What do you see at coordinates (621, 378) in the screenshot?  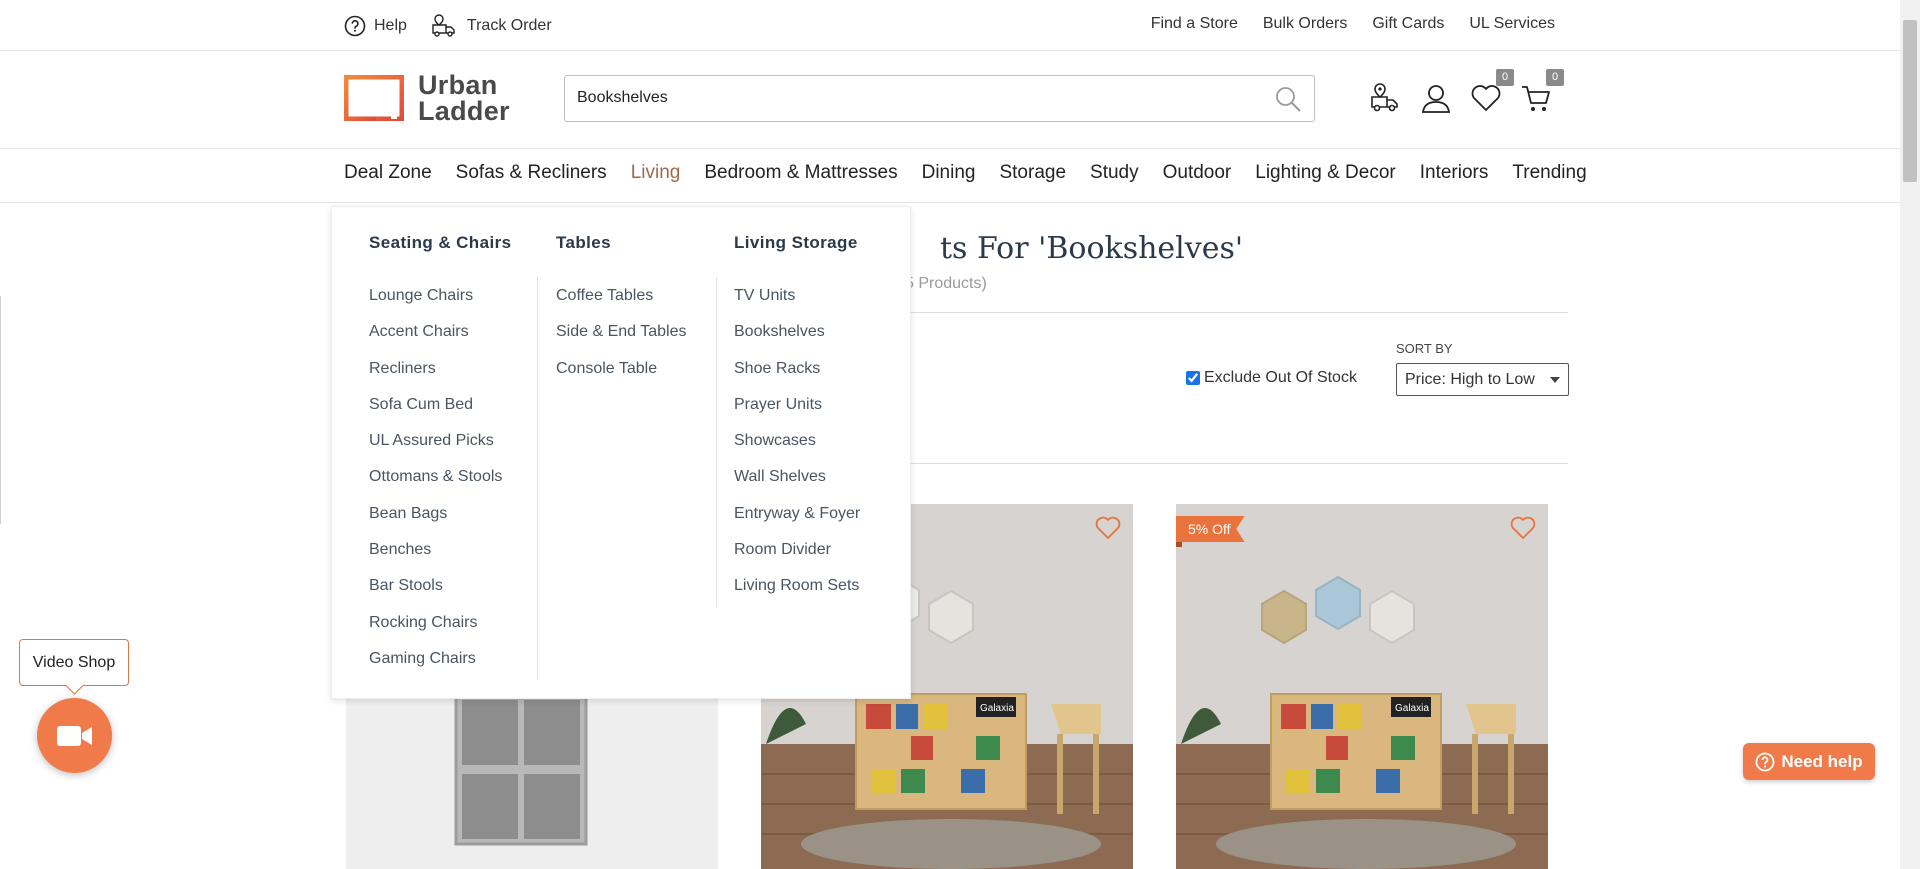 I see `menu-item: Console Table` at bounding box center [621, 378].